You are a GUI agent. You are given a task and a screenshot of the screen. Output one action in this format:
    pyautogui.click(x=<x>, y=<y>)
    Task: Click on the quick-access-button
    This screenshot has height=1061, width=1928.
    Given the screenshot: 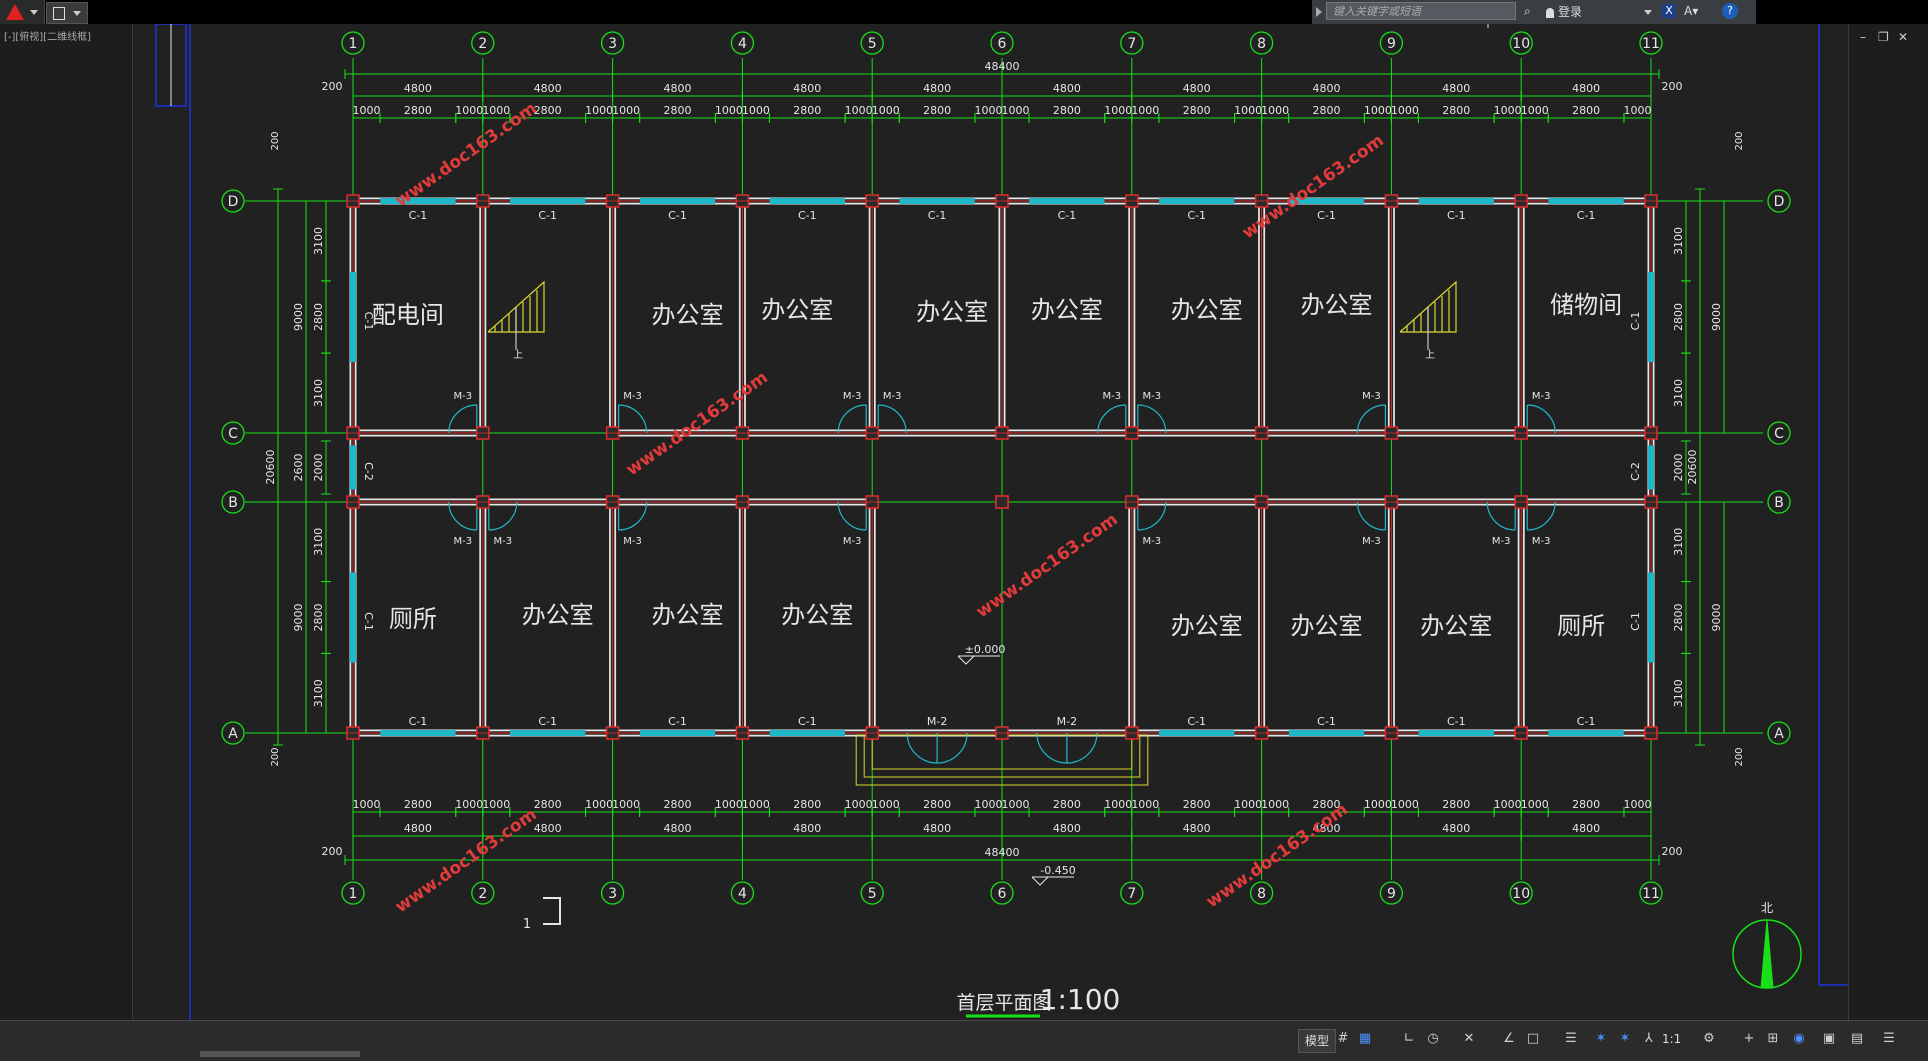 What is the action you would take?
    pyautogui.click(x=67, y=13)
    